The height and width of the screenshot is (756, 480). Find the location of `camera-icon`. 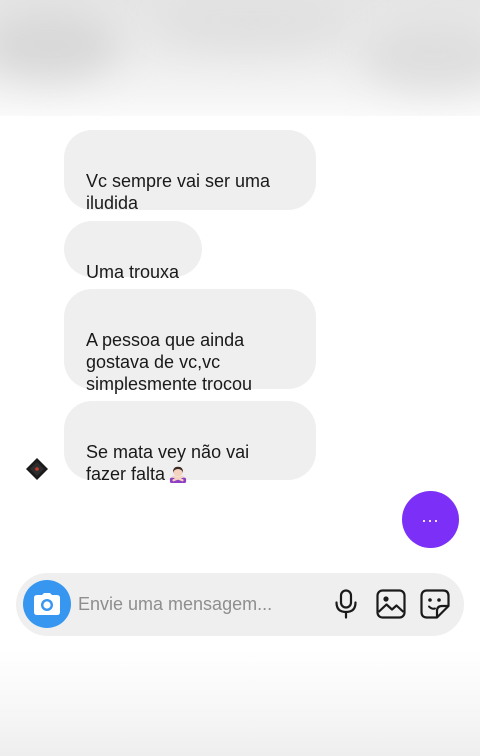

camera-icon is located at coordinates (47, 604).